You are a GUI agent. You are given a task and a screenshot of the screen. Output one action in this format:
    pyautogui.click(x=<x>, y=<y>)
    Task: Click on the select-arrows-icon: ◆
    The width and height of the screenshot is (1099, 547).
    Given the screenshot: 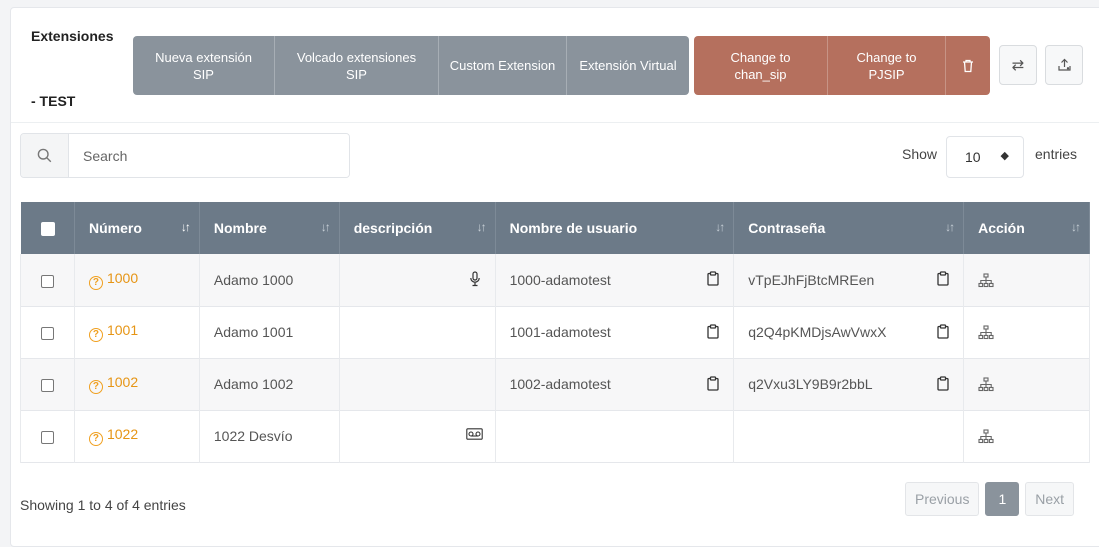 What is the action you would take?
    pyautogui.click(x=1004, y=156)
    